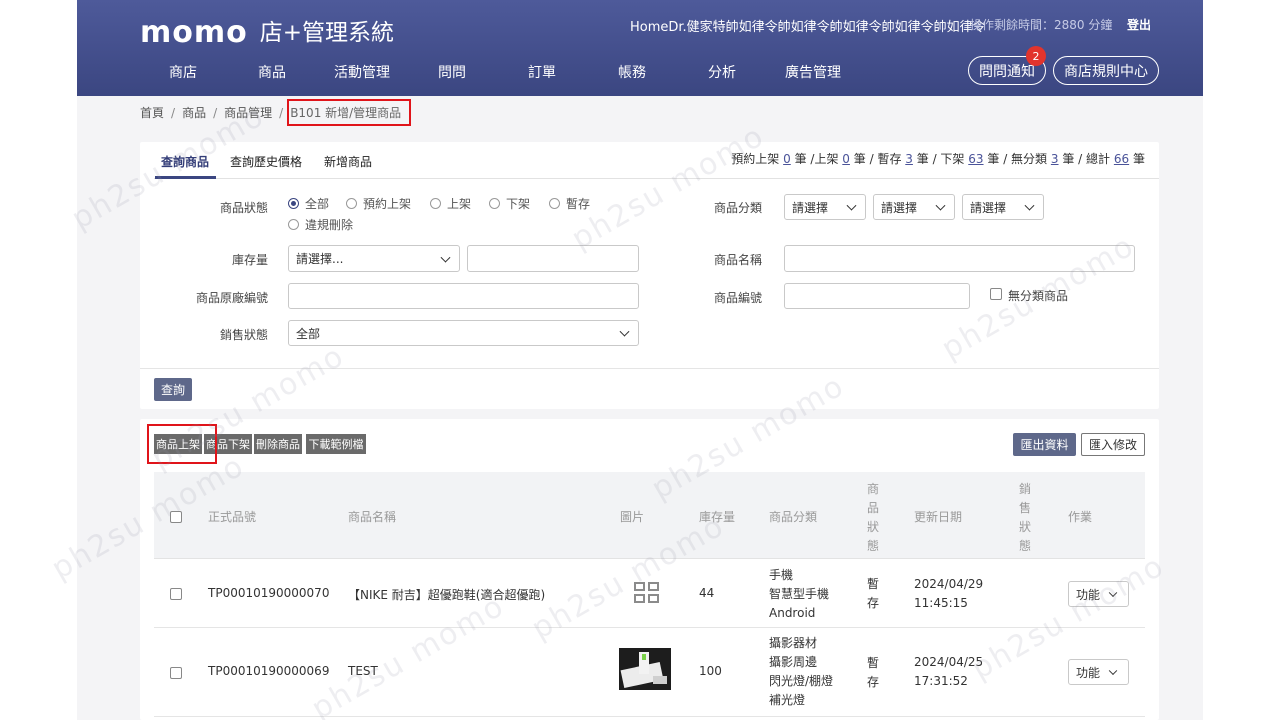 The image size is (1280, 720). Describe the element at coordinates (949, 662) in the screenshot. I see `updated-date: 2024/04/25` at that location.